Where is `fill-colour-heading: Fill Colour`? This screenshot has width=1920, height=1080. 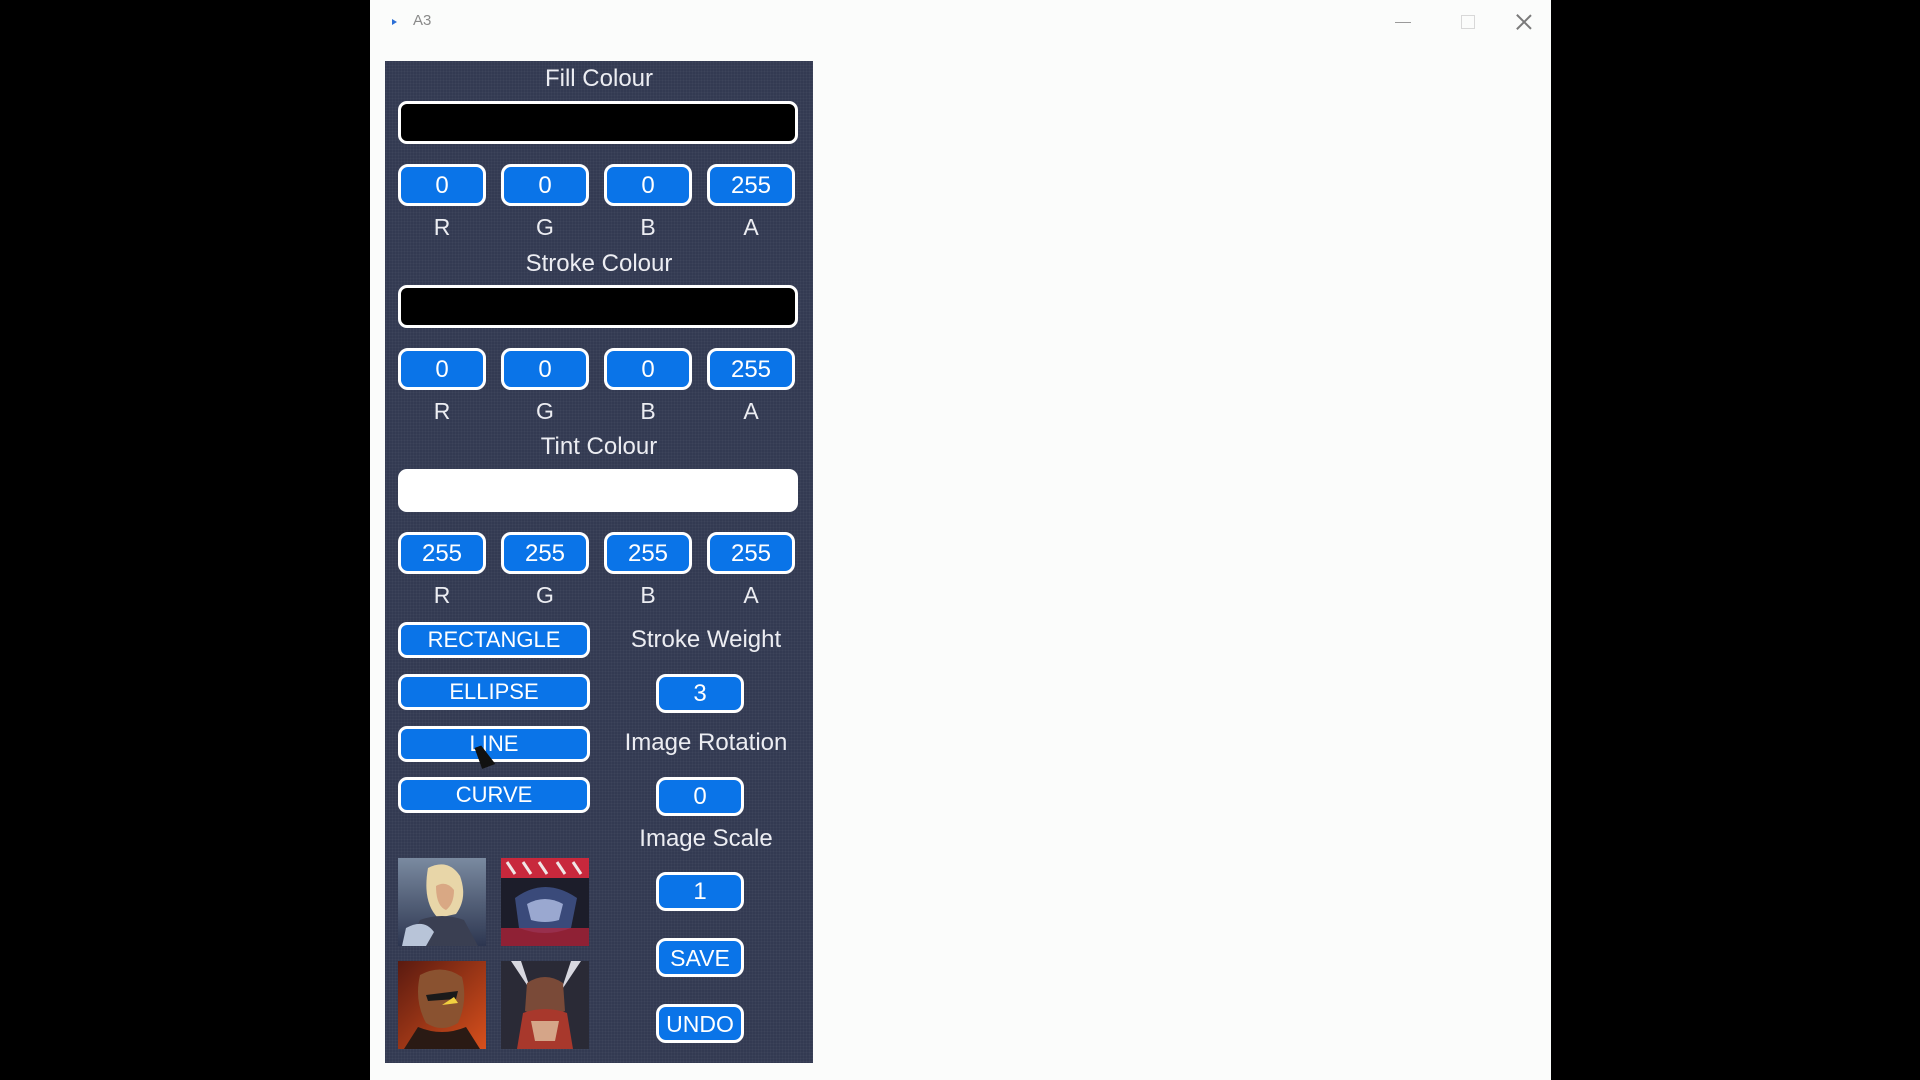
fill-colour-heading: Fill Colour is located at coordinates (599, 78).